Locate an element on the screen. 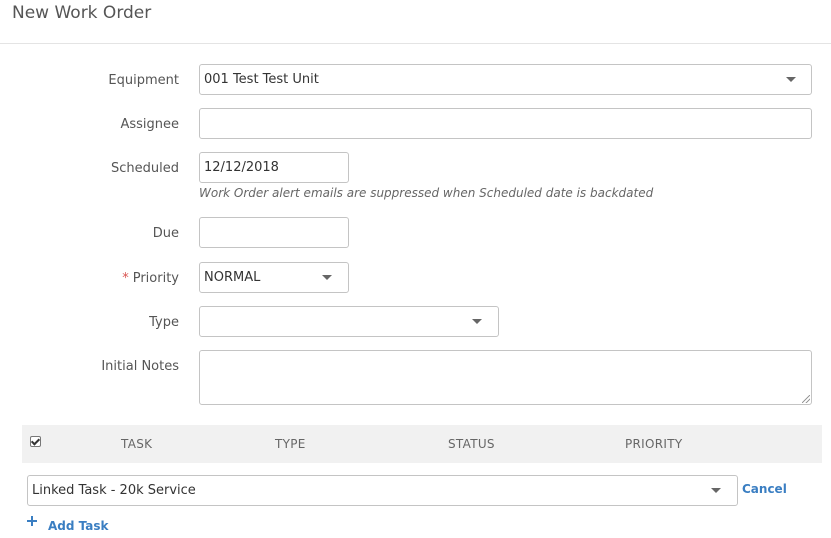 The width and height of the screenshot is (831, 538). column-header-status: STATUS is located at coordinates (471, 444).